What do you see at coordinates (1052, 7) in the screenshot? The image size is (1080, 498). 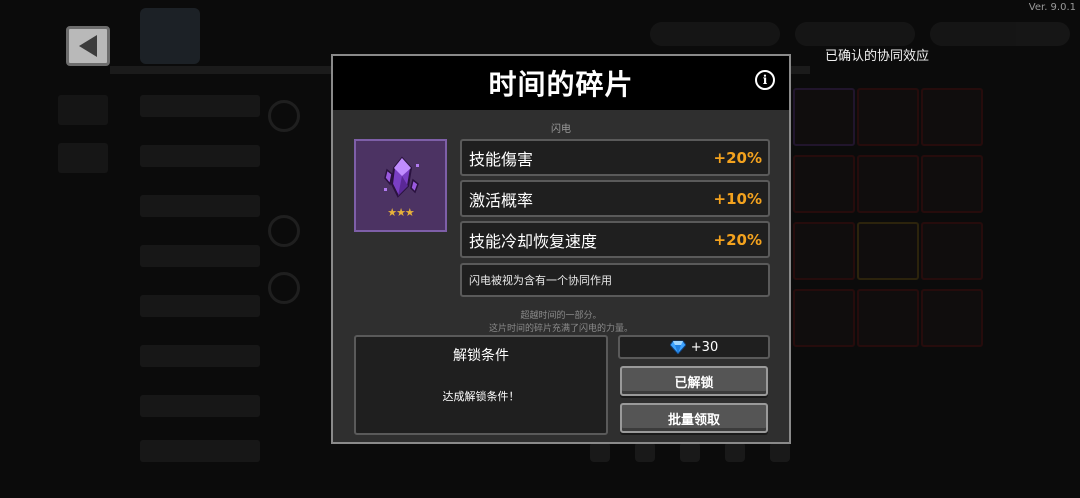 I see `version-label: Ver. 9.0.1` at bounding box center [1052, 7].